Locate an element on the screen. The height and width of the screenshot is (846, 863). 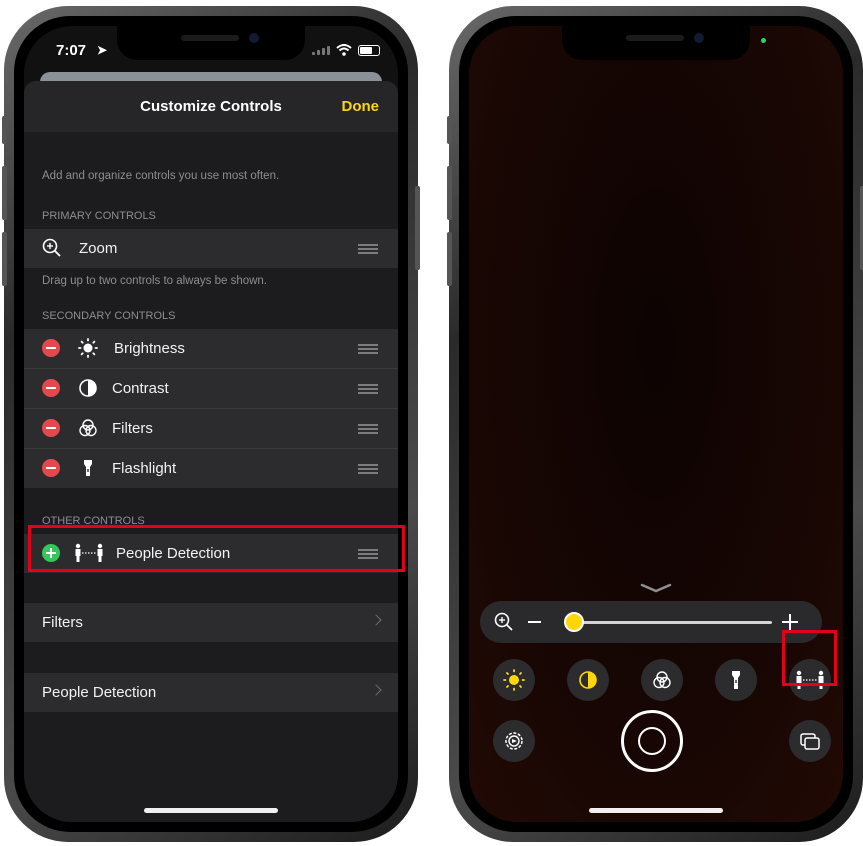
people-detection-link-group: People Detection is located at coordinates (211, 692).